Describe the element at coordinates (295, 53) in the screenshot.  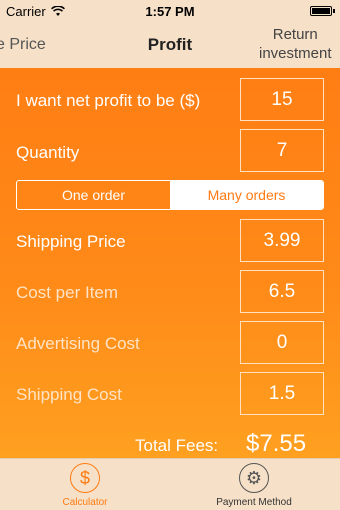
I see `nav-tab-return-line2: investment` at that location.